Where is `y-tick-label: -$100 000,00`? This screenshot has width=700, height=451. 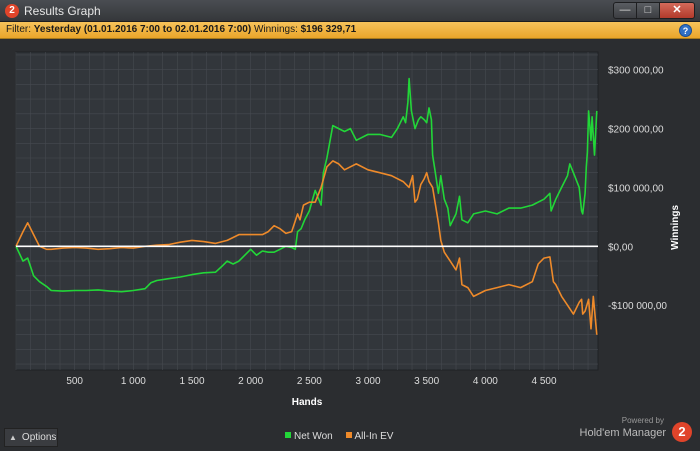 y-tick-label: -$100 000,00 is located at coordinates (637, 306).